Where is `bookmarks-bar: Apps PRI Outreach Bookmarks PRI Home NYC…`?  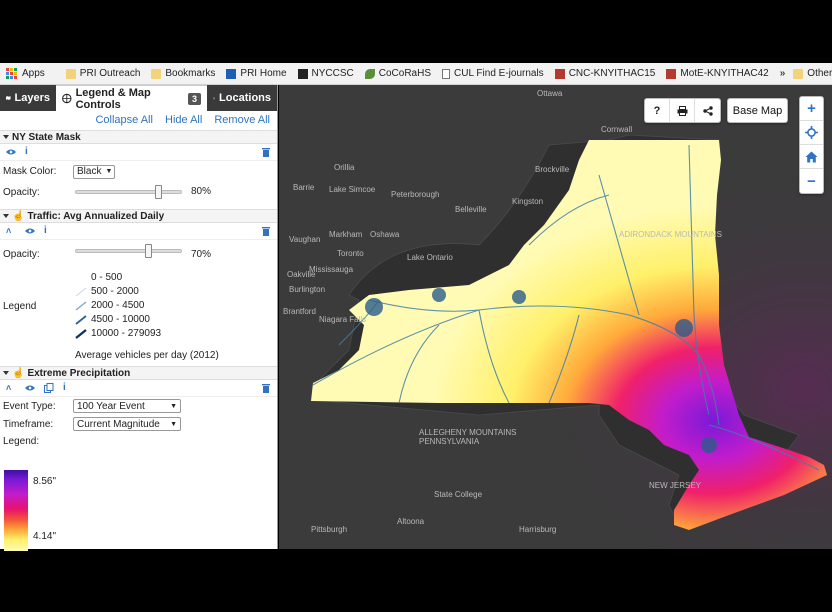 bookmarks-bar: Apps PRI Outreach Bookmarks PRI Home NYC… is located at coordinates (416, 74).